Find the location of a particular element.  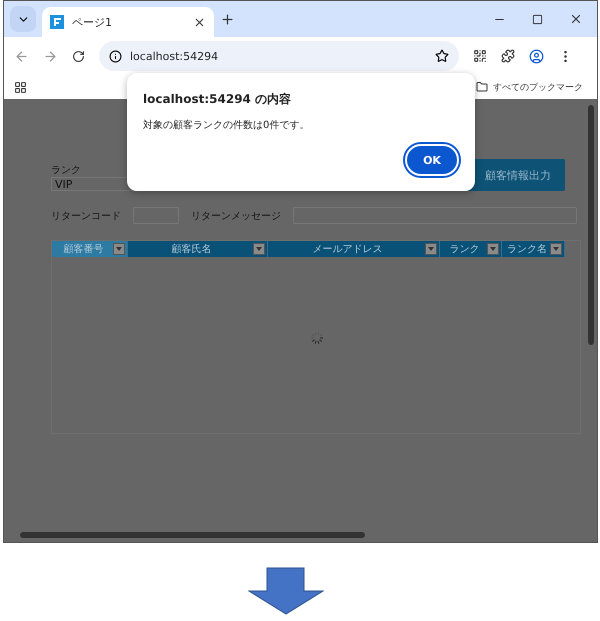

address-bar: localhost:54294 is located at coordinates (279, 56).